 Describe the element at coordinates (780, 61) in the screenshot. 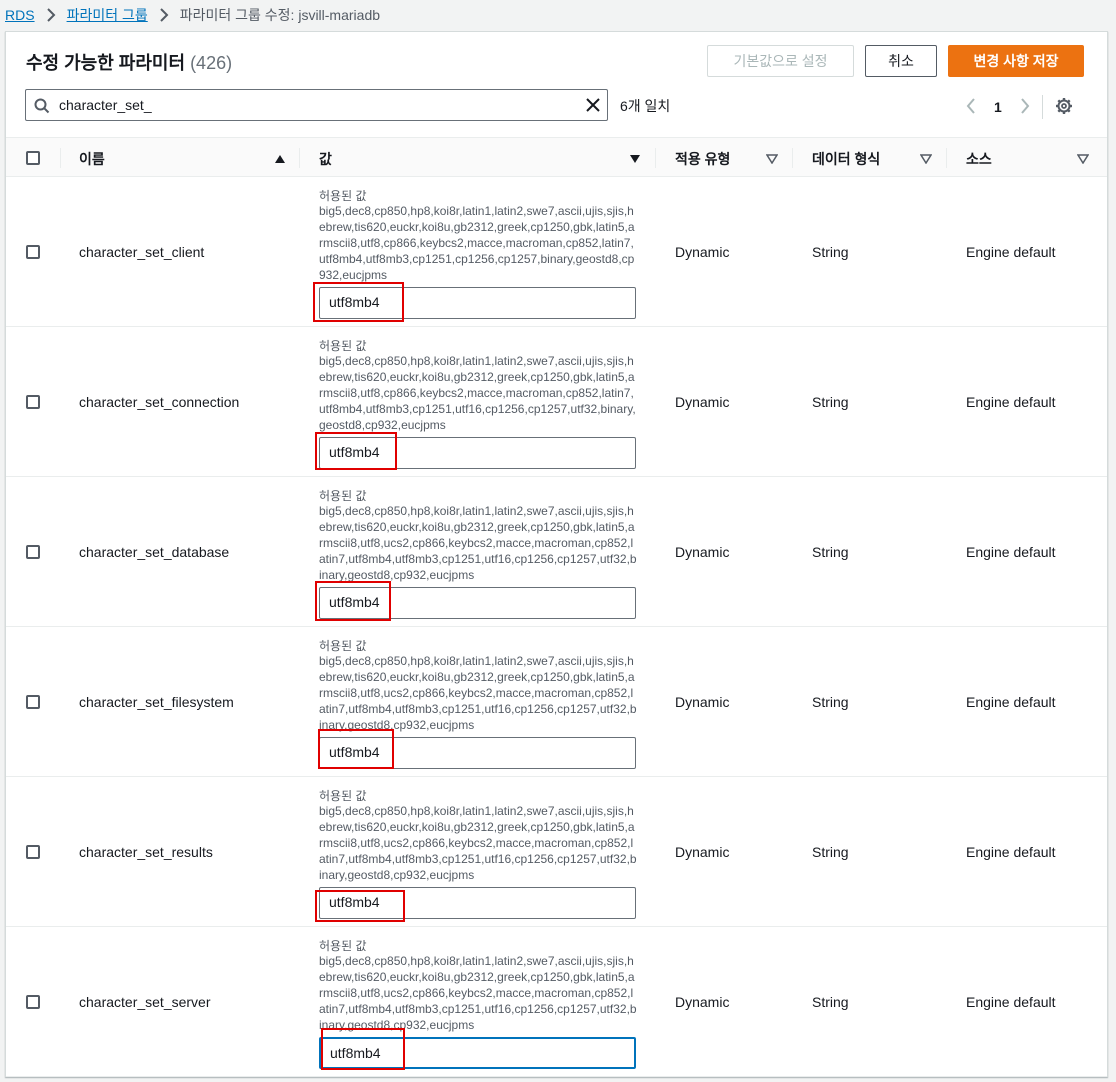

I see `reset-default-button: 기본값으로 설정` at that location.